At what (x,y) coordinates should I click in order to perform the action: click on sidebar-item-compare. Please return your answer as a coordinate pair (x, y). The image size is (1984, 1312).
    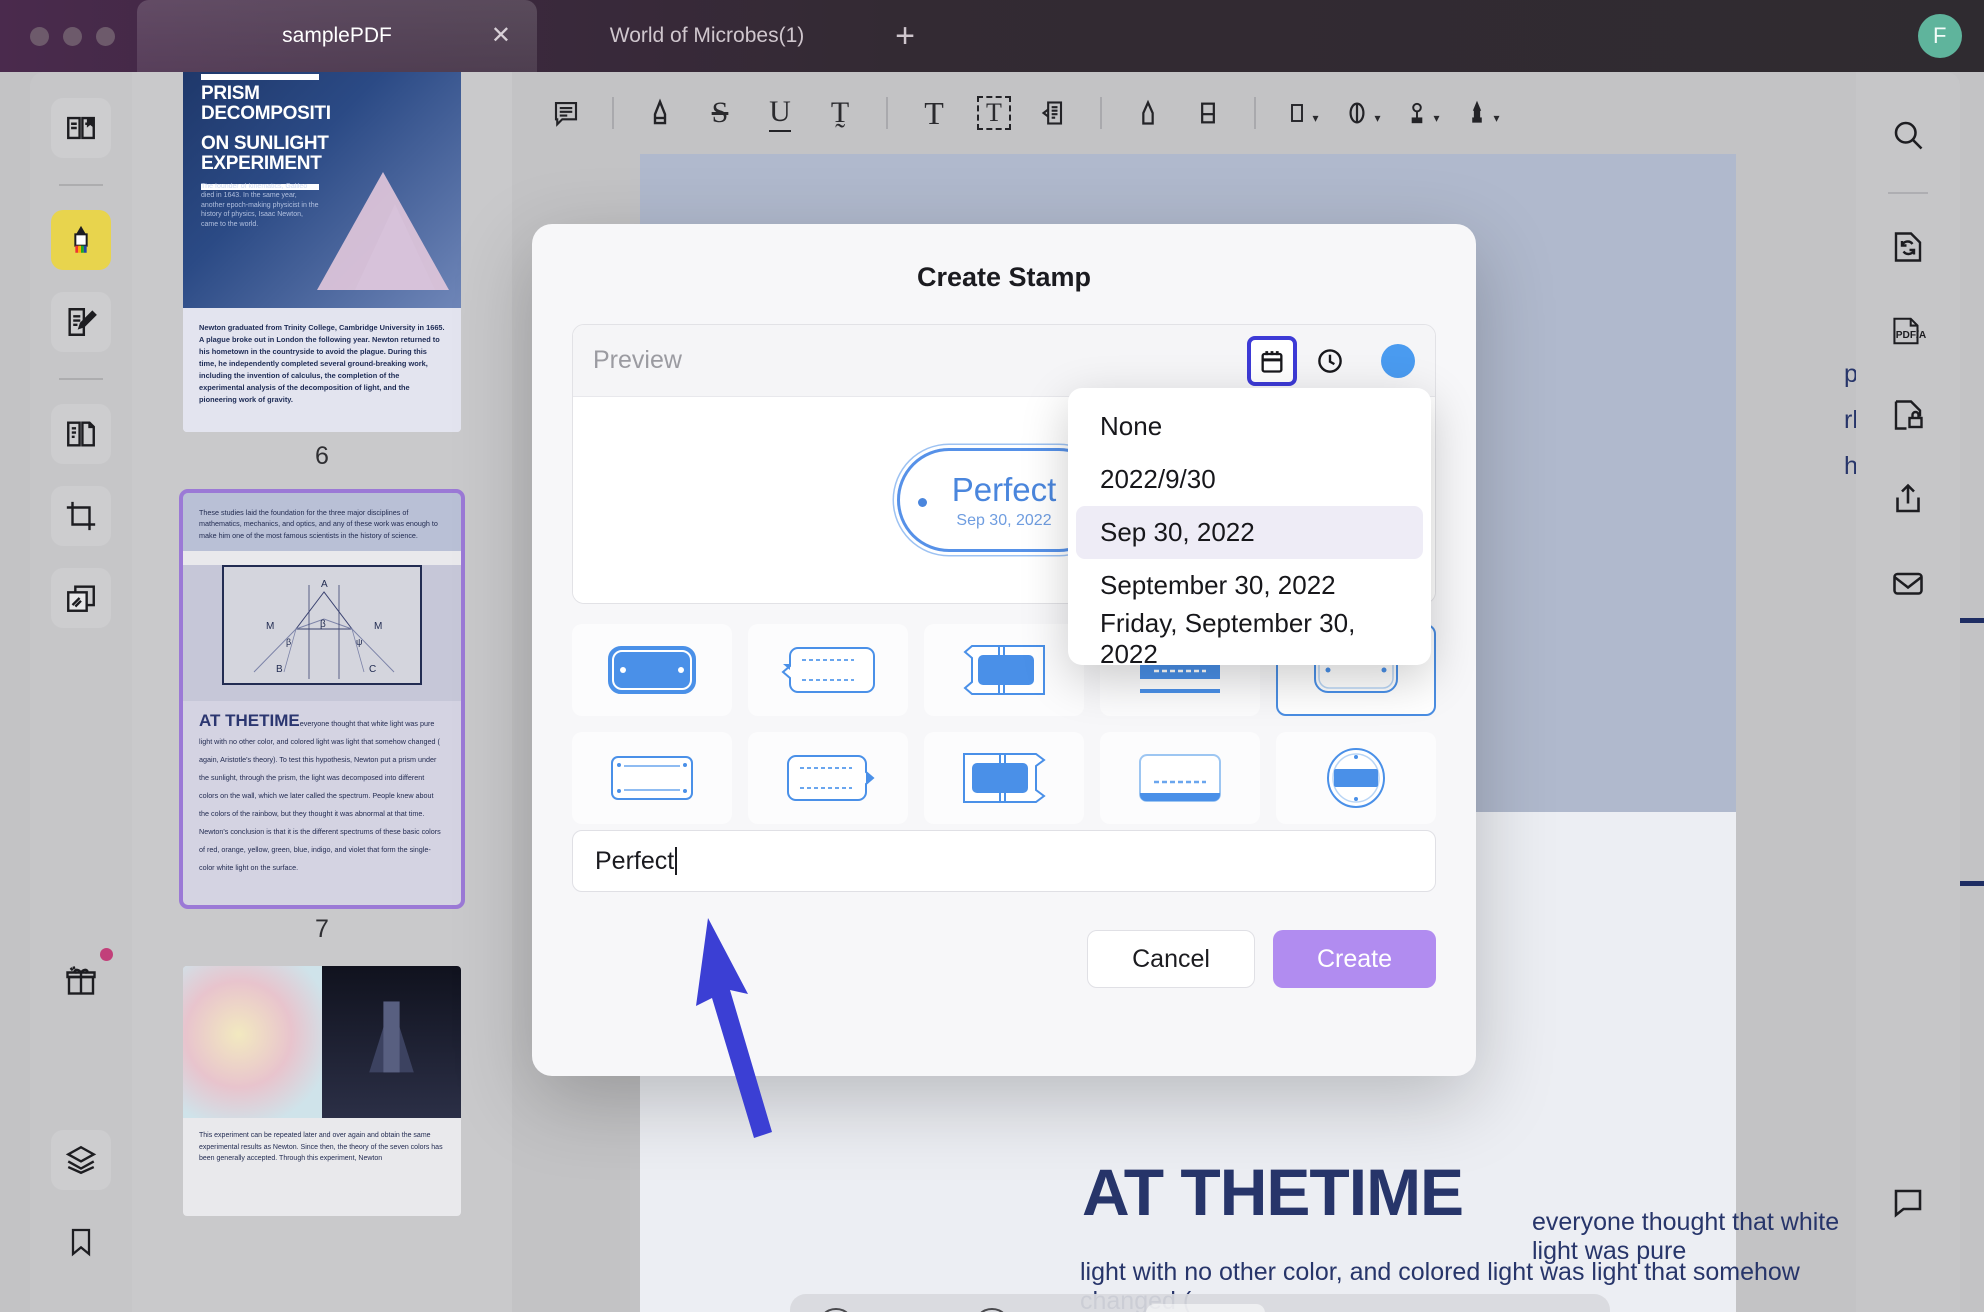
    Looking at the image, I should click on (81, 598).